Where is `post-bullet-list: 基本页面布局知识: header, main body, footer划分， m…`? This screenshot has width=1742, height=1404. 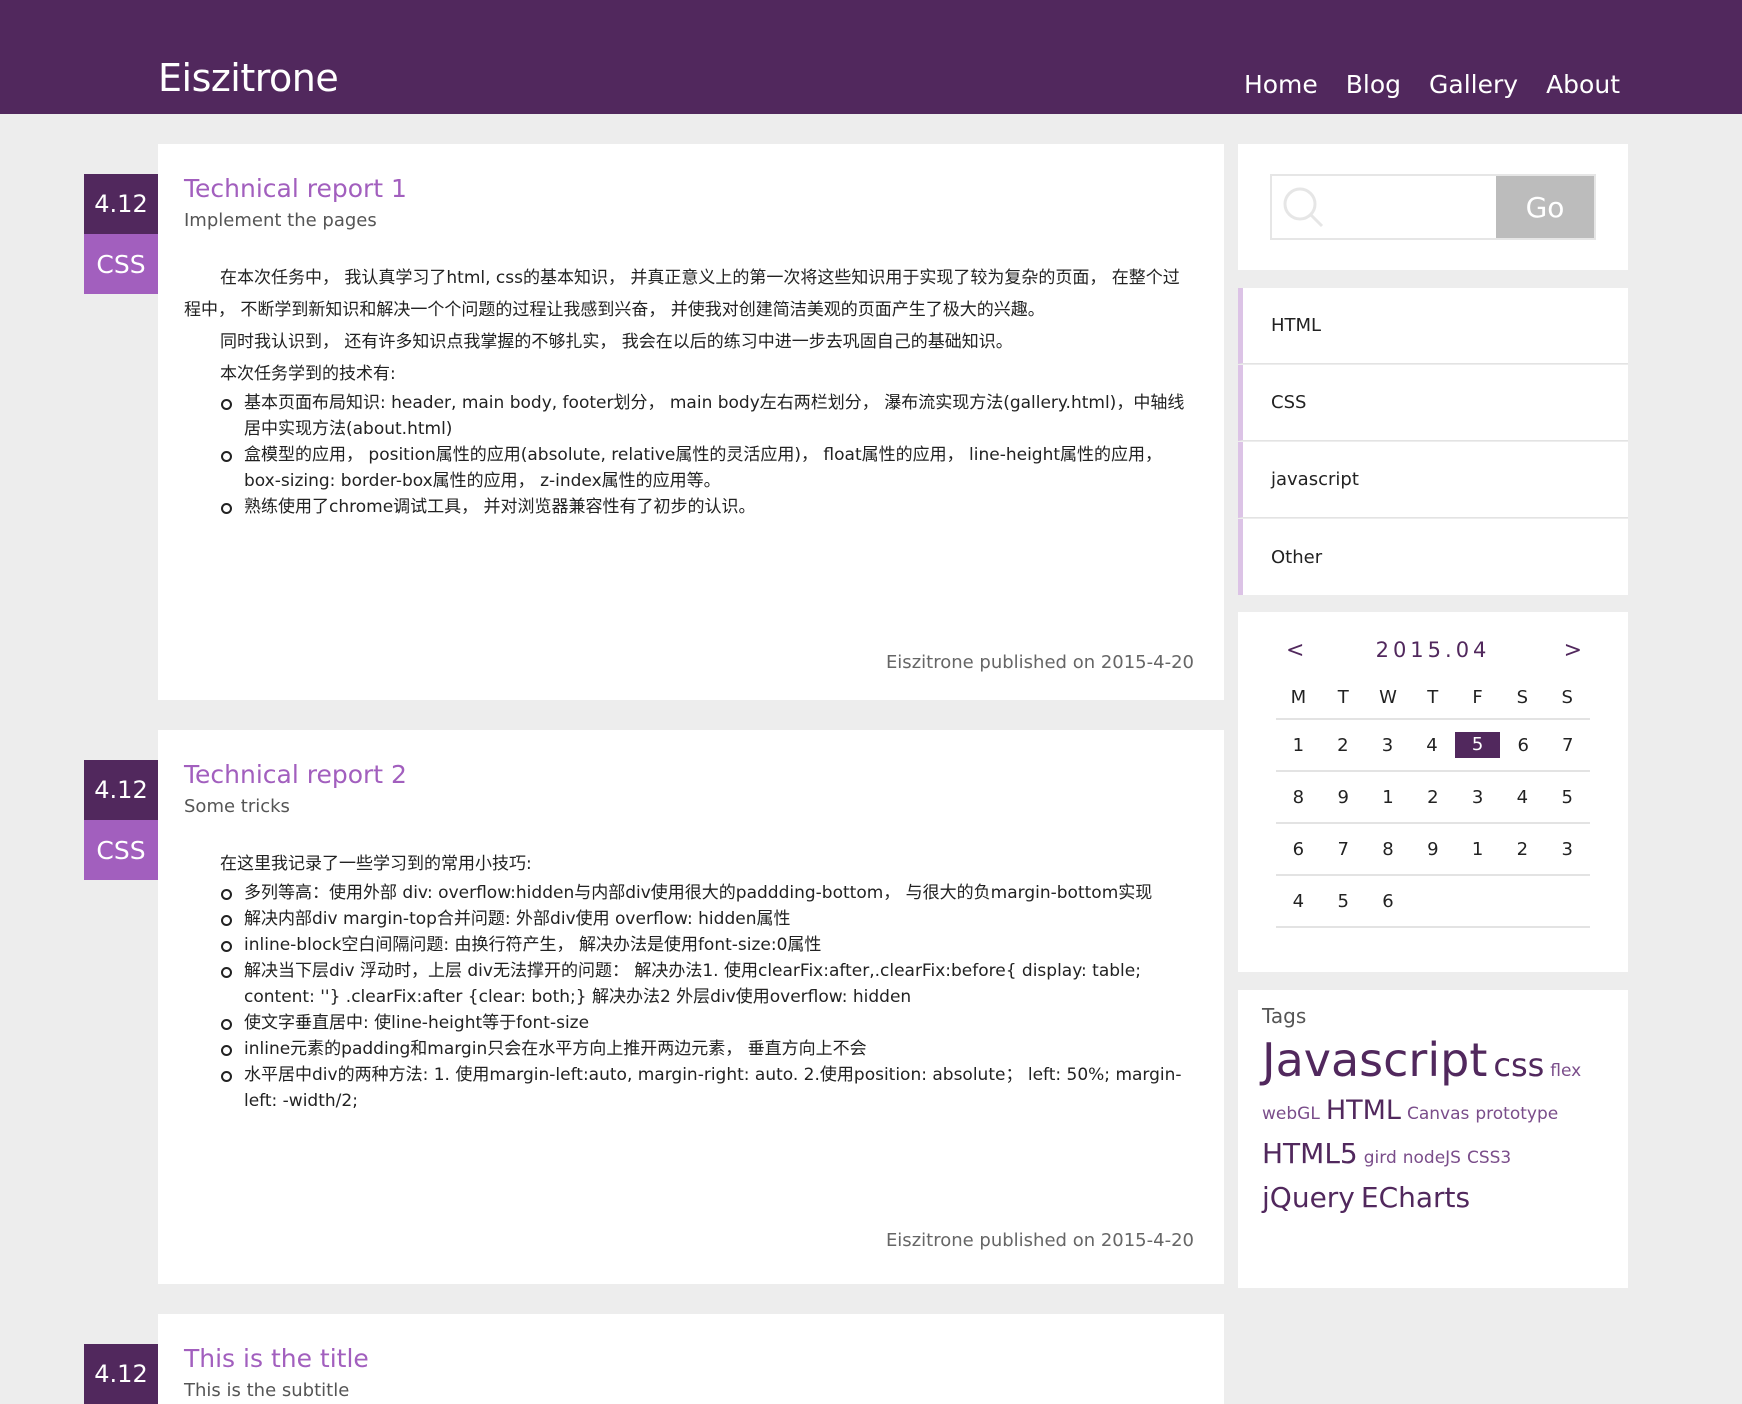
post-bullet-list: 基本页面布局知识: header, main body, footer划分， m… is located at coordinates (707, 455).